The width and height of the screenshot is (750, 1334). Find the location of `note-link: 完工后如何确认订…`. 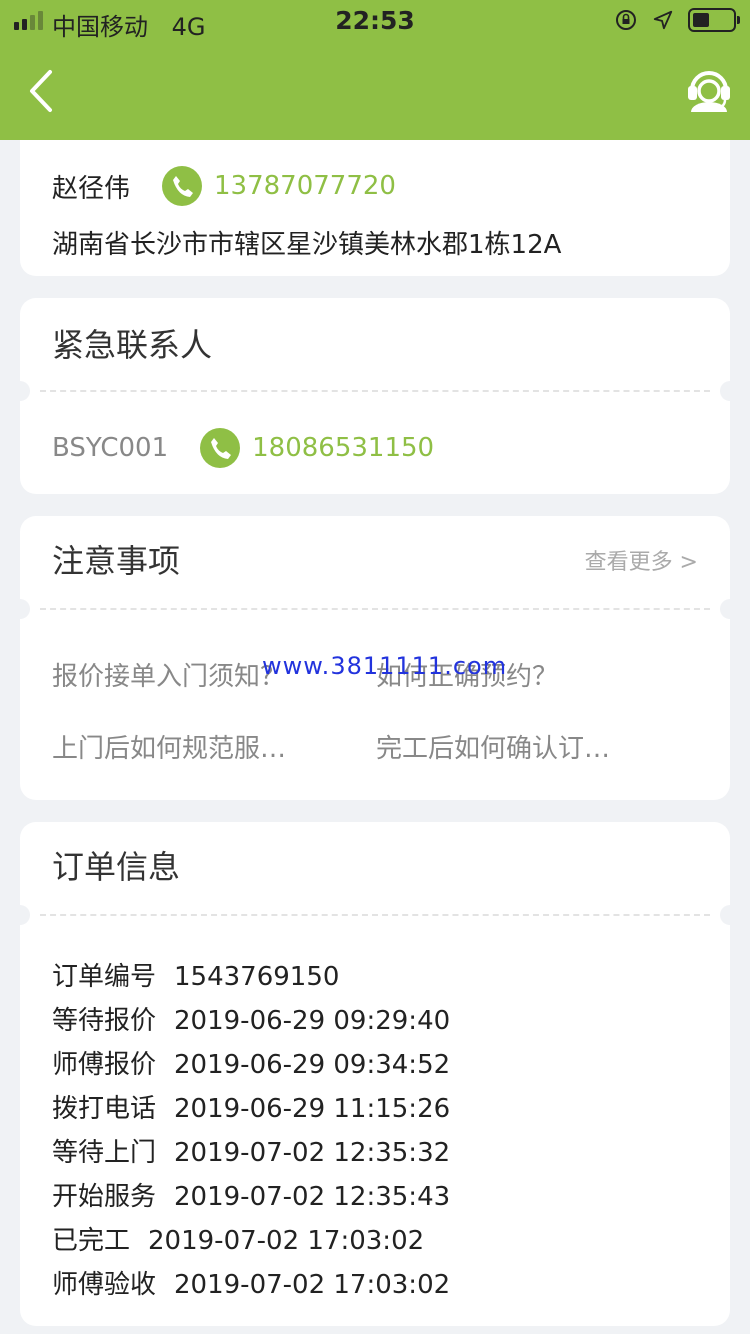

note-link: 完工后如何确认订… is located at coordinates (493, 746).